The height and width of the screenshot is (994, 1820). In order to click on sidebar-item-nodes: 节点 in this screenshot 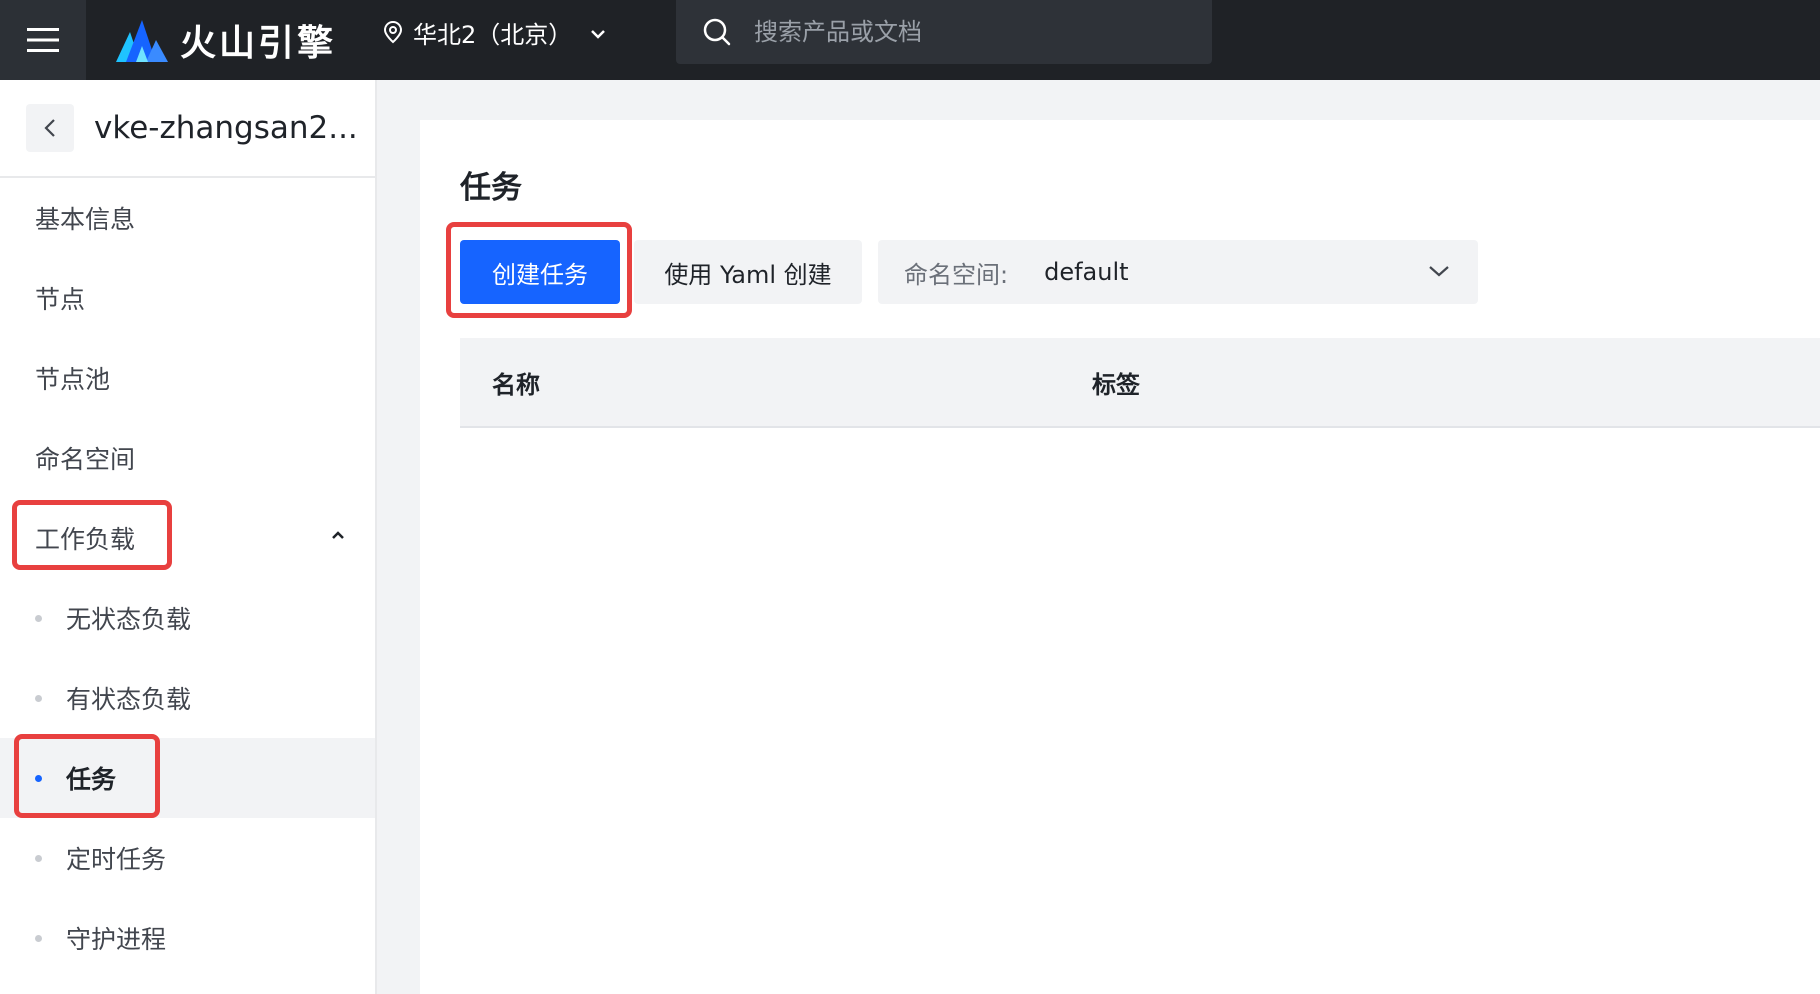, I will do `click(187, 298)`.